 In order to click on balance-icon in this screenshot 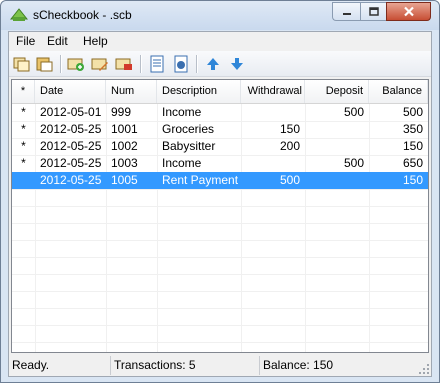, I will do `click(181, 64)`.